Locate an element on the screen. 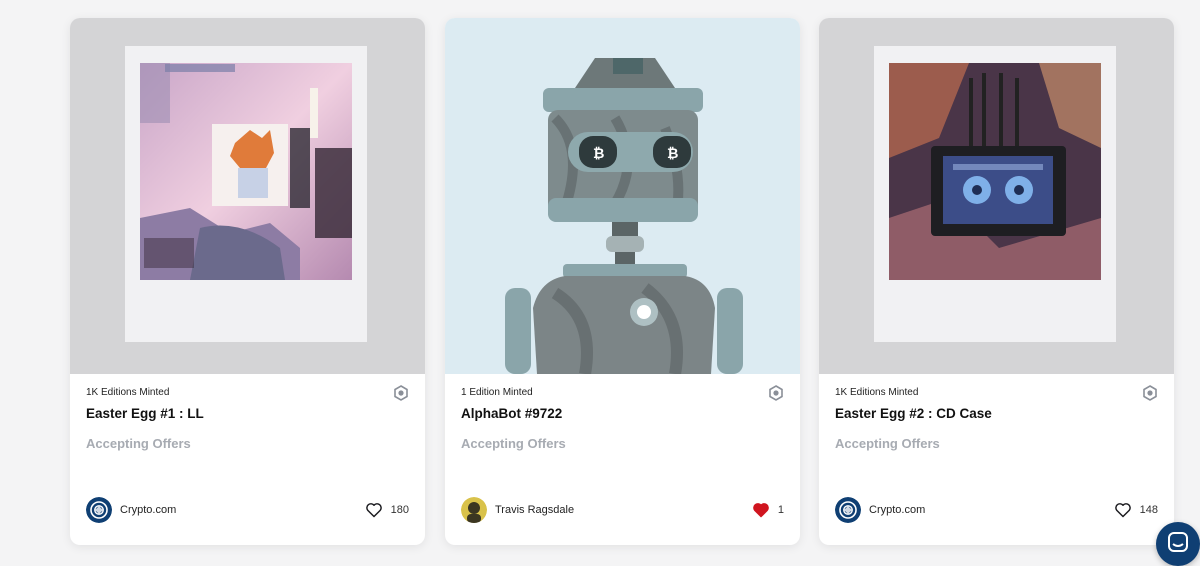 The height and width of the screenshot is (566, 1200). creator-link: Travis Ragsdale is located at coordinates (517, 510).